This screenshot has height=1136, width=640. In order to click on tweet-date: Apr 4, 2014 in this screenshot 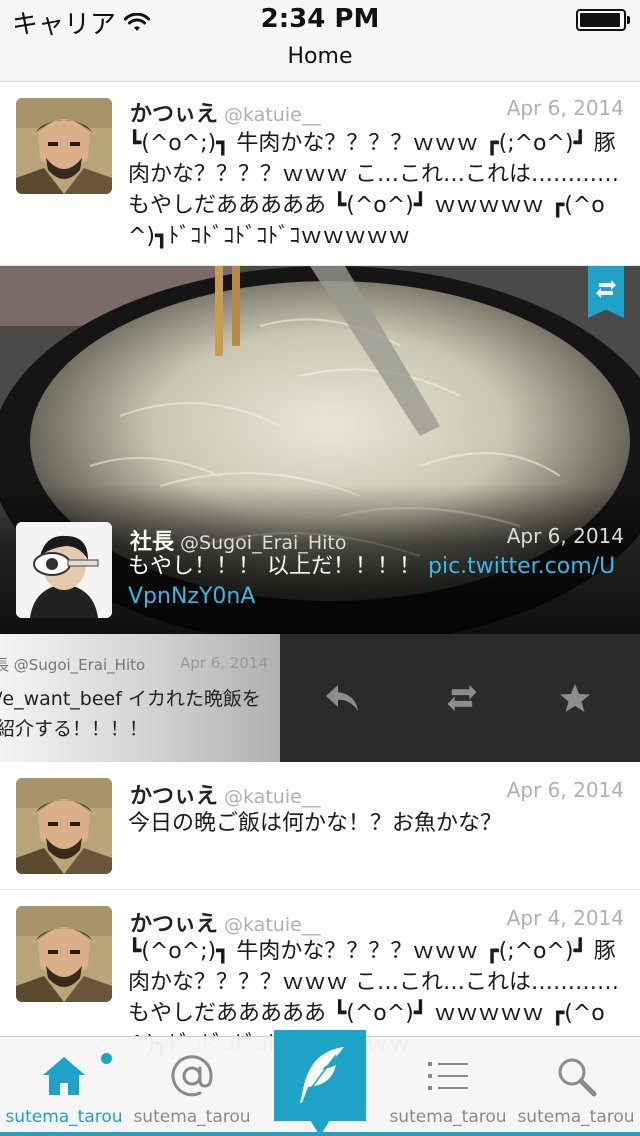, I will do `click(565, 918)`.